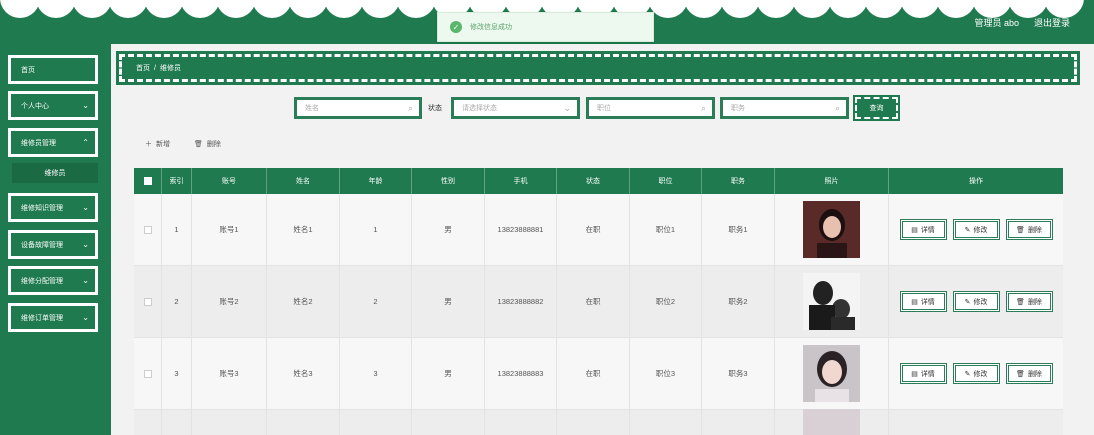  Describe the element at coordinates (143, 68) in the screenshot. I see `breadcrumb-home: 首页` at that location.